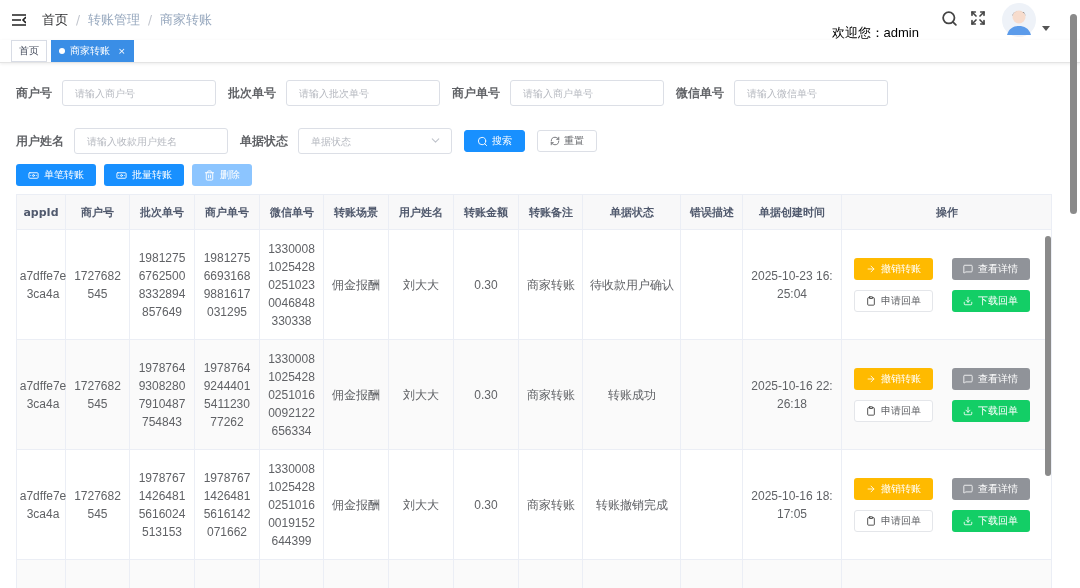  What do you see at coordinates (946, 212) in the screenshot?
I see `column-header: 操作` at bounding box center [946, 212].